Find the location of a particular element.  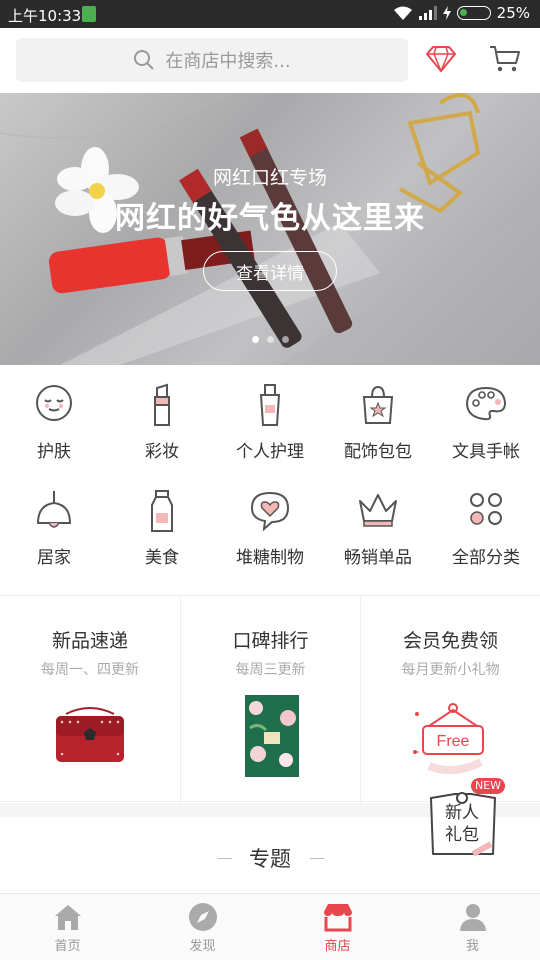

bottom-navigation: 首页 发现 商店 我 is located at coordinates (270, 926).